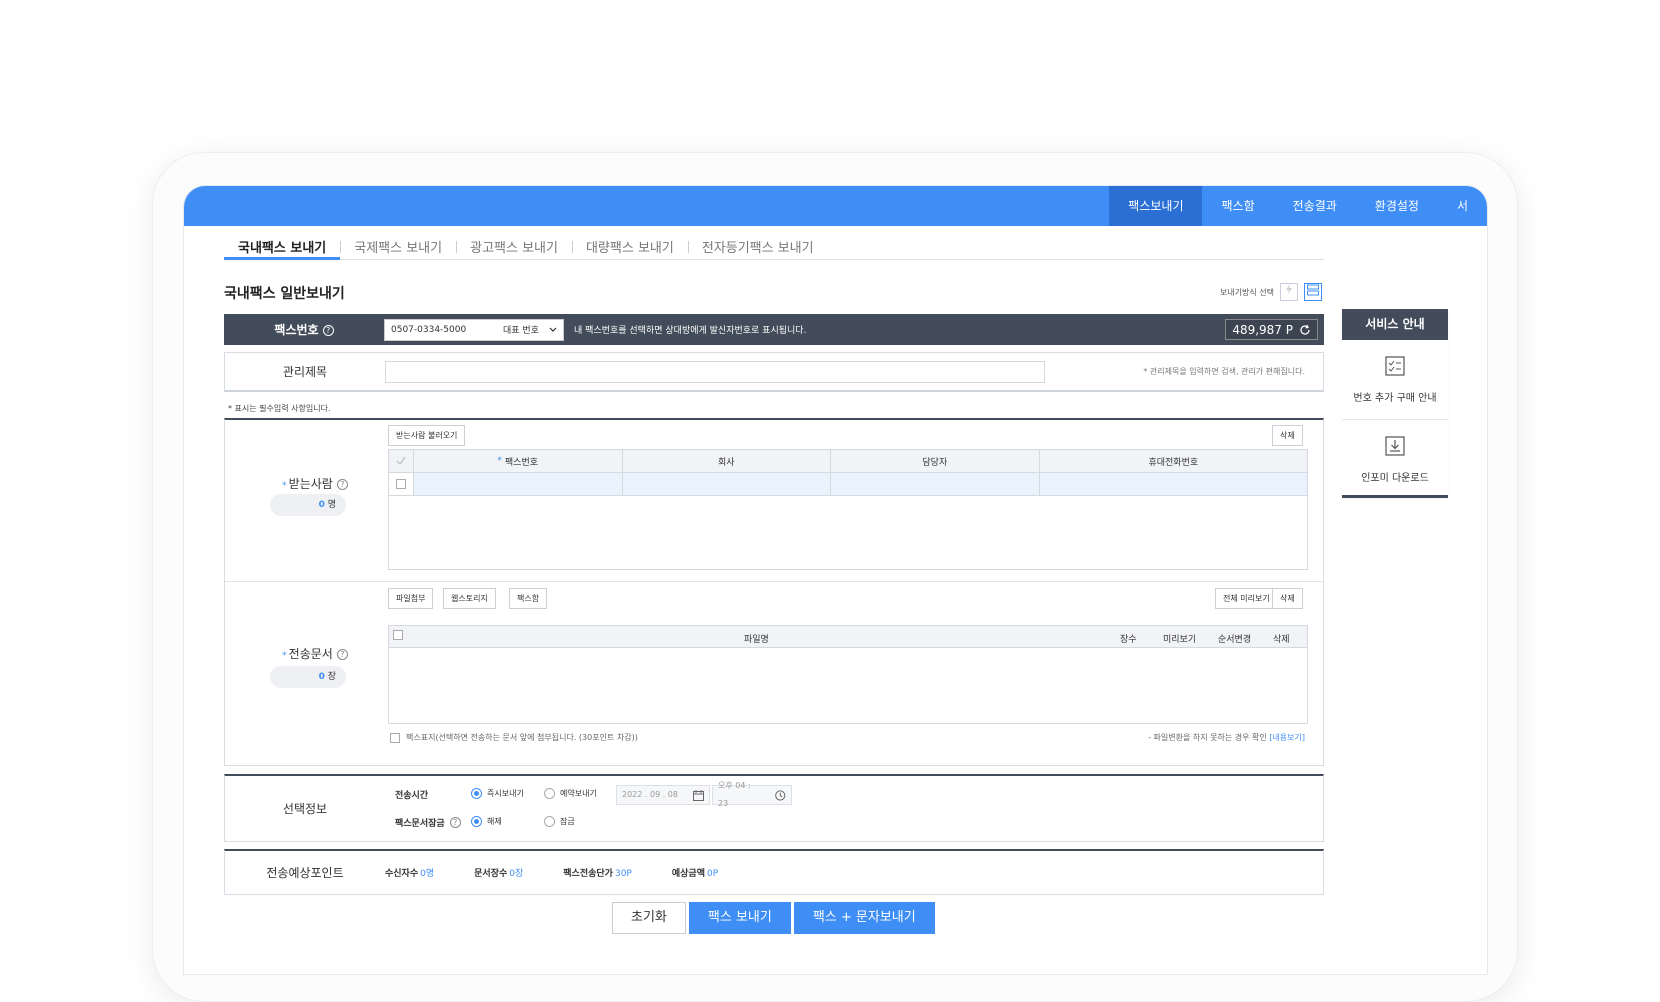 This screenshot has width=1660, height=1002. What do you see at coordinates (757, 245) in the screenshot?
I see `tab-registered-fax: 전자등기팩스 보내기` at bounding box center [757, 245].